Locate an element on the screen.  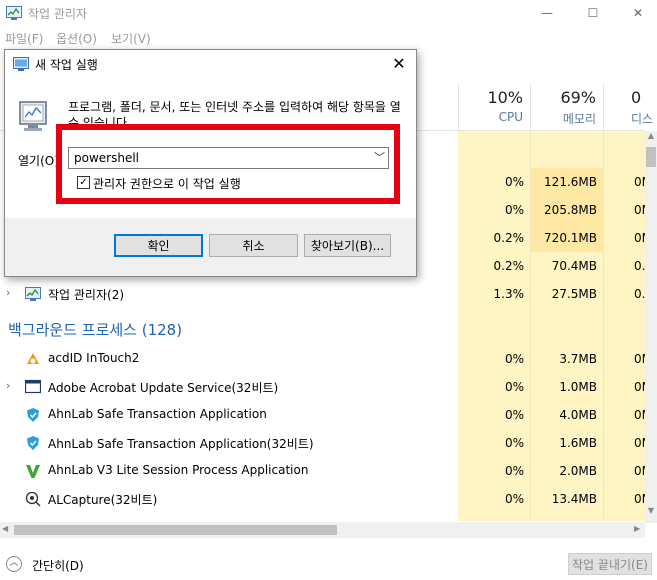
ok-label: 확인 is located at coordinates (158, 246).